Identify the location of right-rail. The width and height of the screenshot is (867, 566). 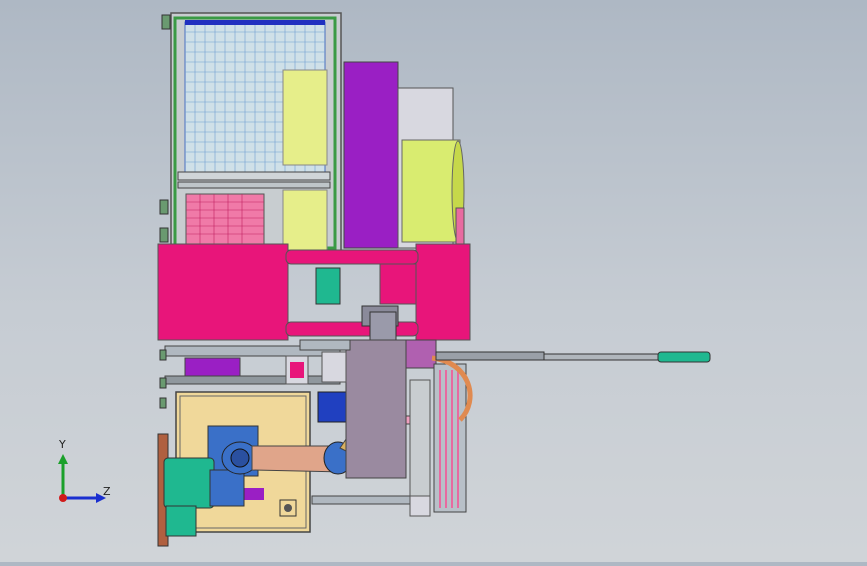
(558, 426).